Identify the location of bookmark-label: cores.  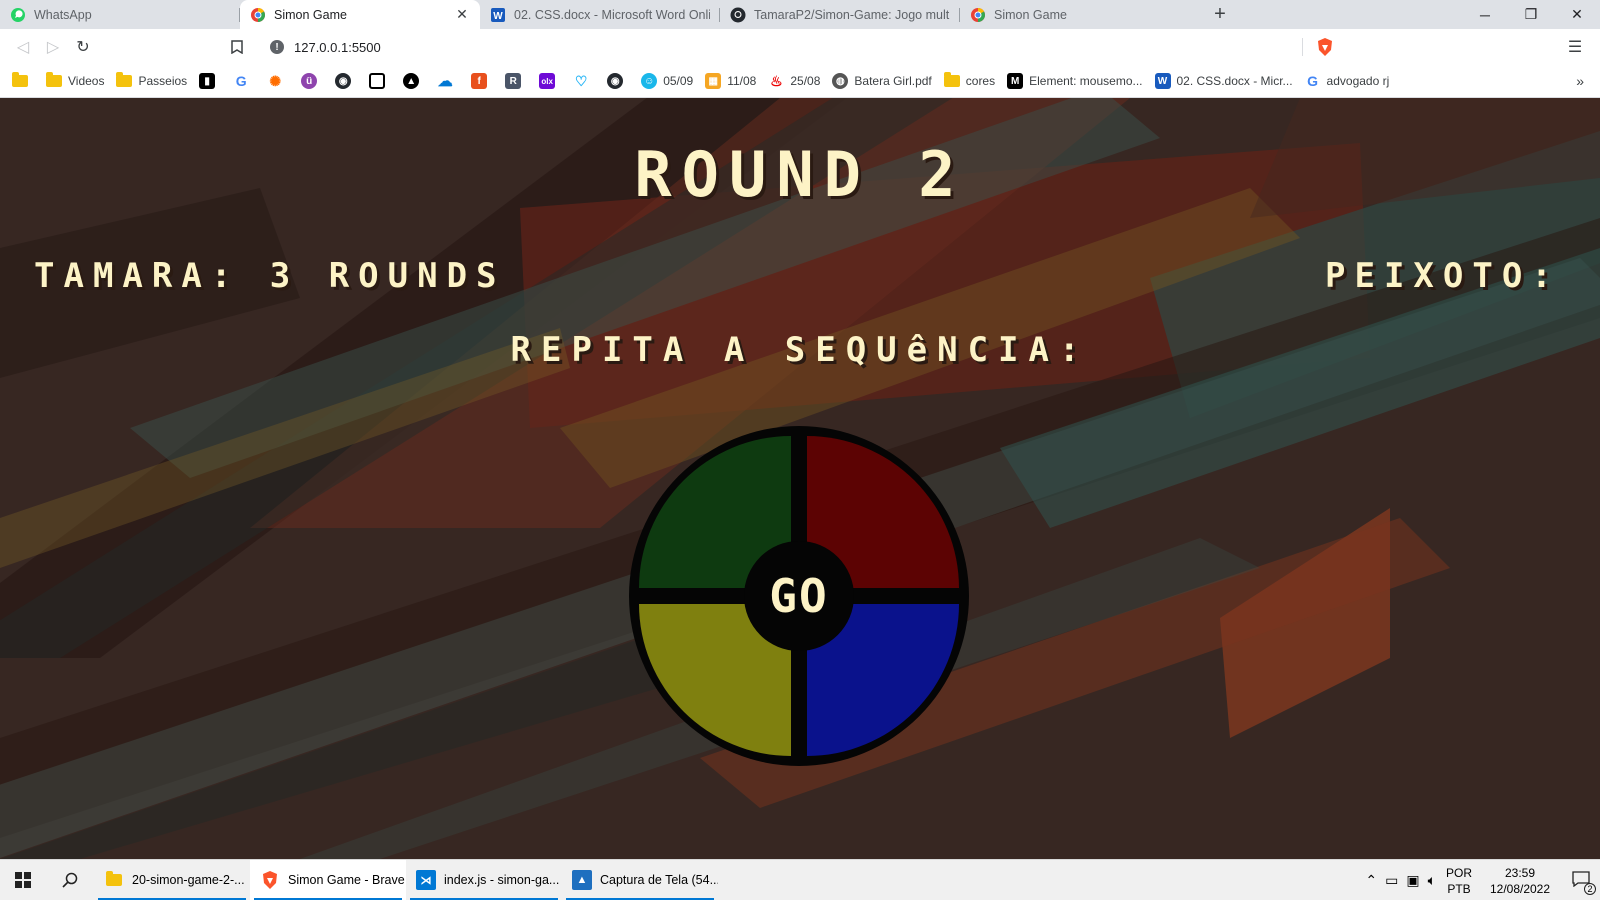
(980, 81).